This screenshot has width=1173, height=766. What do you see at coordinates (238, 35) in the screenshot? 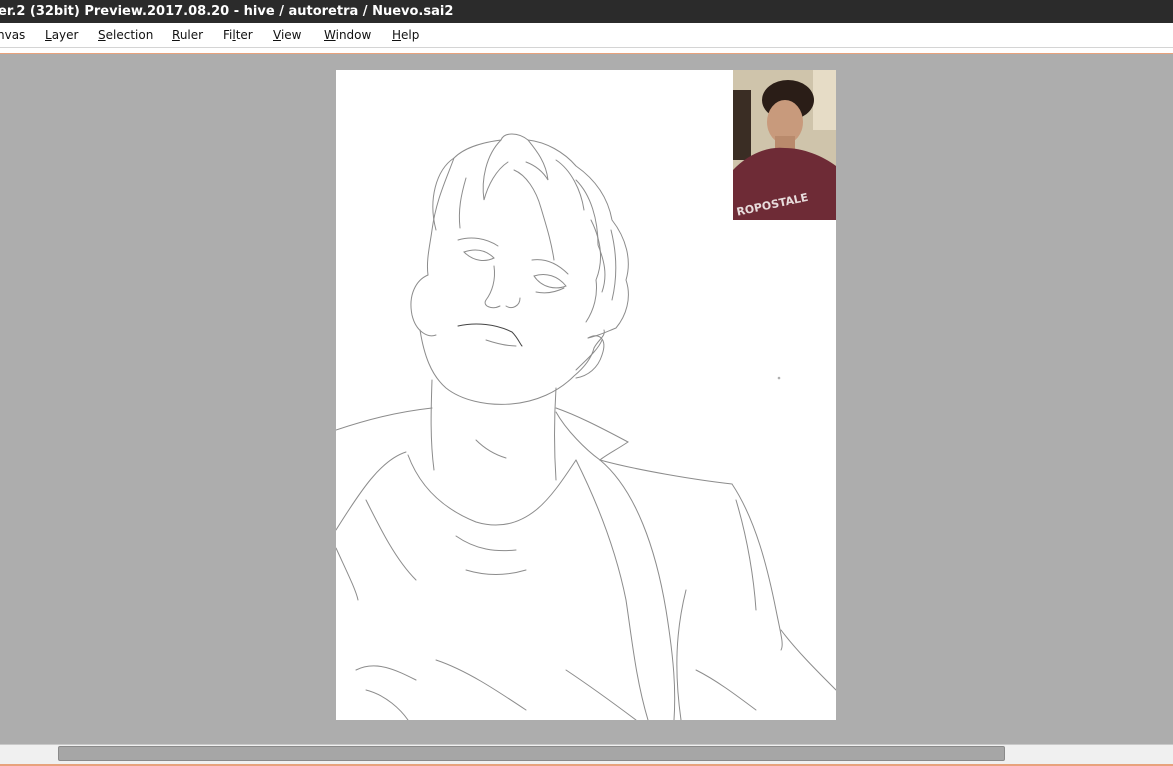
I see `menu-filter: Filter` at bounding box center [238, 35].